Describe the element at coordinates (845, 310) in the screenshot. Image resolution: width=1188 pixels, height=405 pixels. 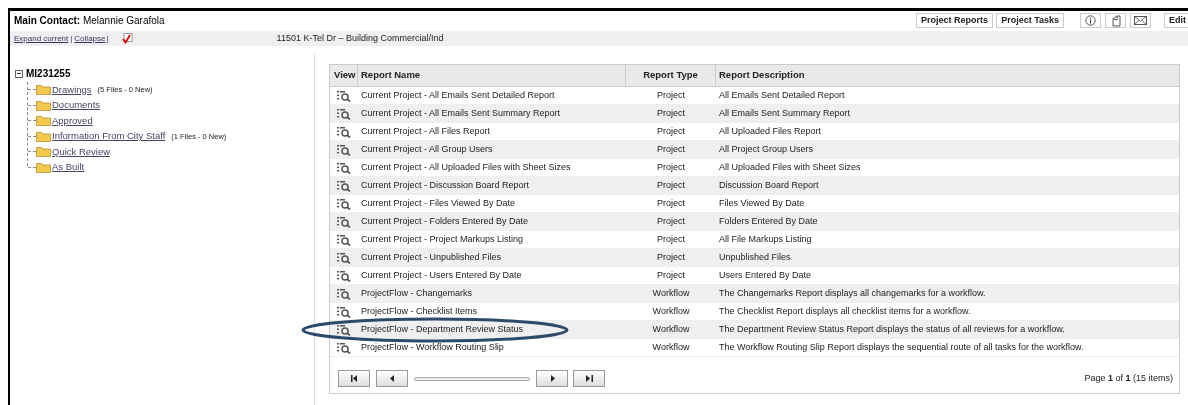
I see `report-description: The Checklist Report displays all checklist items for a workflow.` at that location.